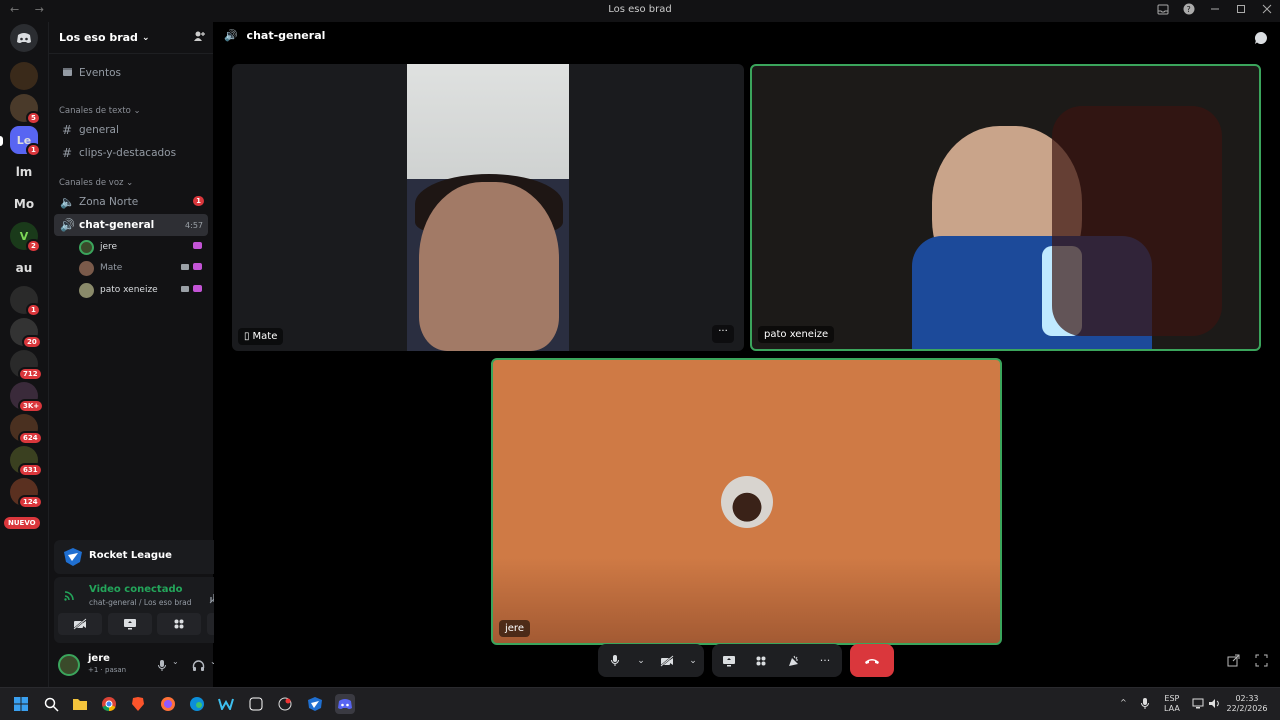 The width and height of the screenshot is (1280, 720). I want to click on voice-channel-zona-norte: 🔈 Zona Norte 1, so click(131, 202).